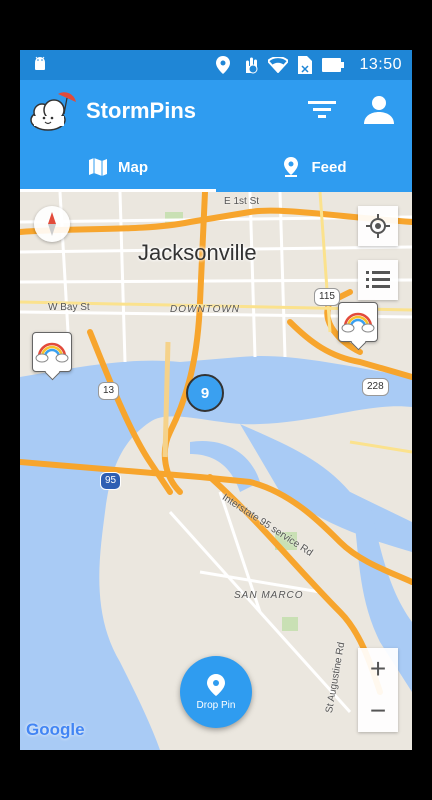  What do you see at coordinates (109, 391) in the screenshot?
I see `route-shield: 13` at bounding box center [109, 391].